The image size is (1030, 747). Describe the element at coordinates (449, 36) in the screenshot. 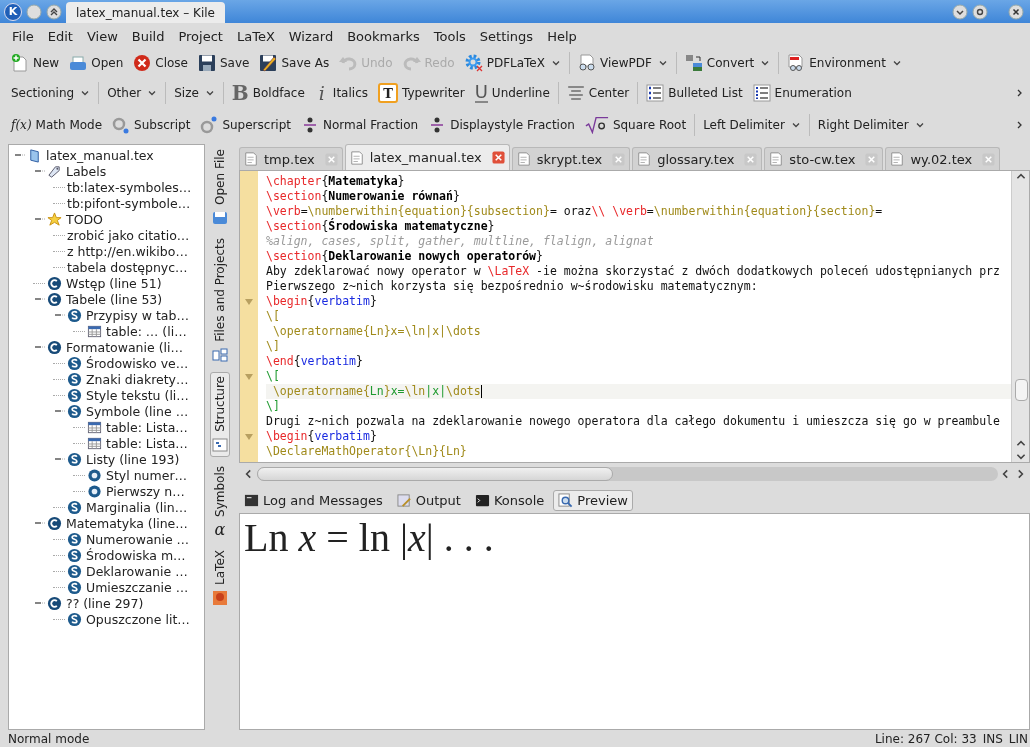

I see `menu-item: Tools` at that location.